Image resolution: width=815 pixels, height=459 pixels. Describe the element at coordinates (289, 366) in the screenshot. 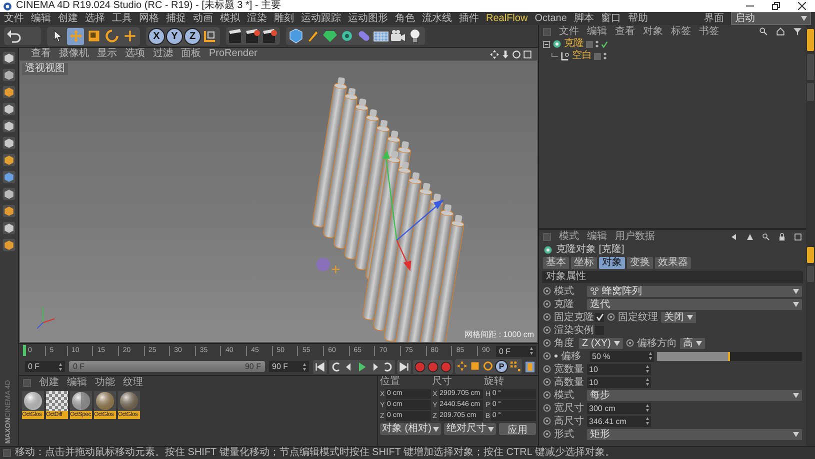

I see `end-frame-field: 90 F` at that location.